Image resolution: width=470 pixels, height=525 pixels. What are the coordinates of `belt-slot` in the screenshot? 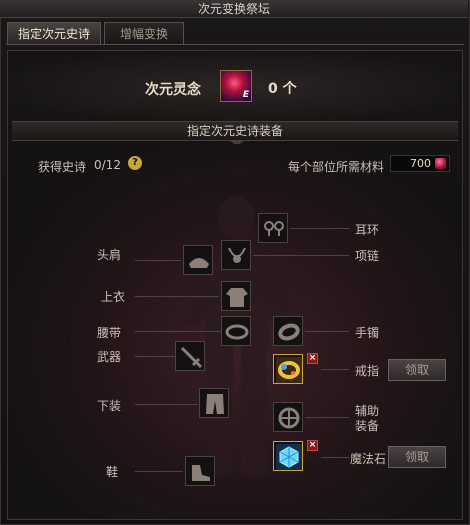 It's located at (236, 331).